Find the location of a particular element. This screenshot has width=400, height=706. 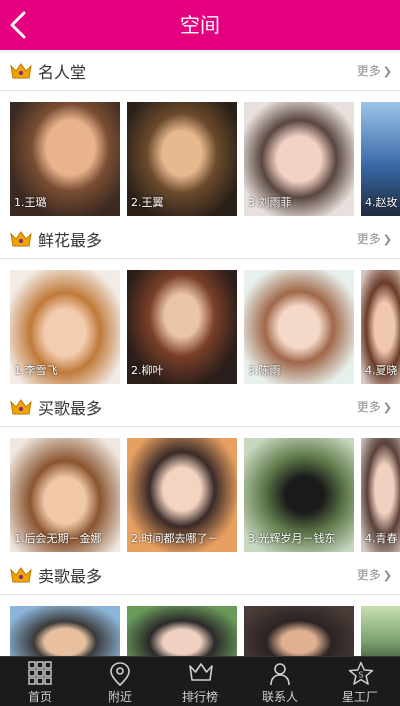

tab-home: 首页 is located at coordinates (40, 681).